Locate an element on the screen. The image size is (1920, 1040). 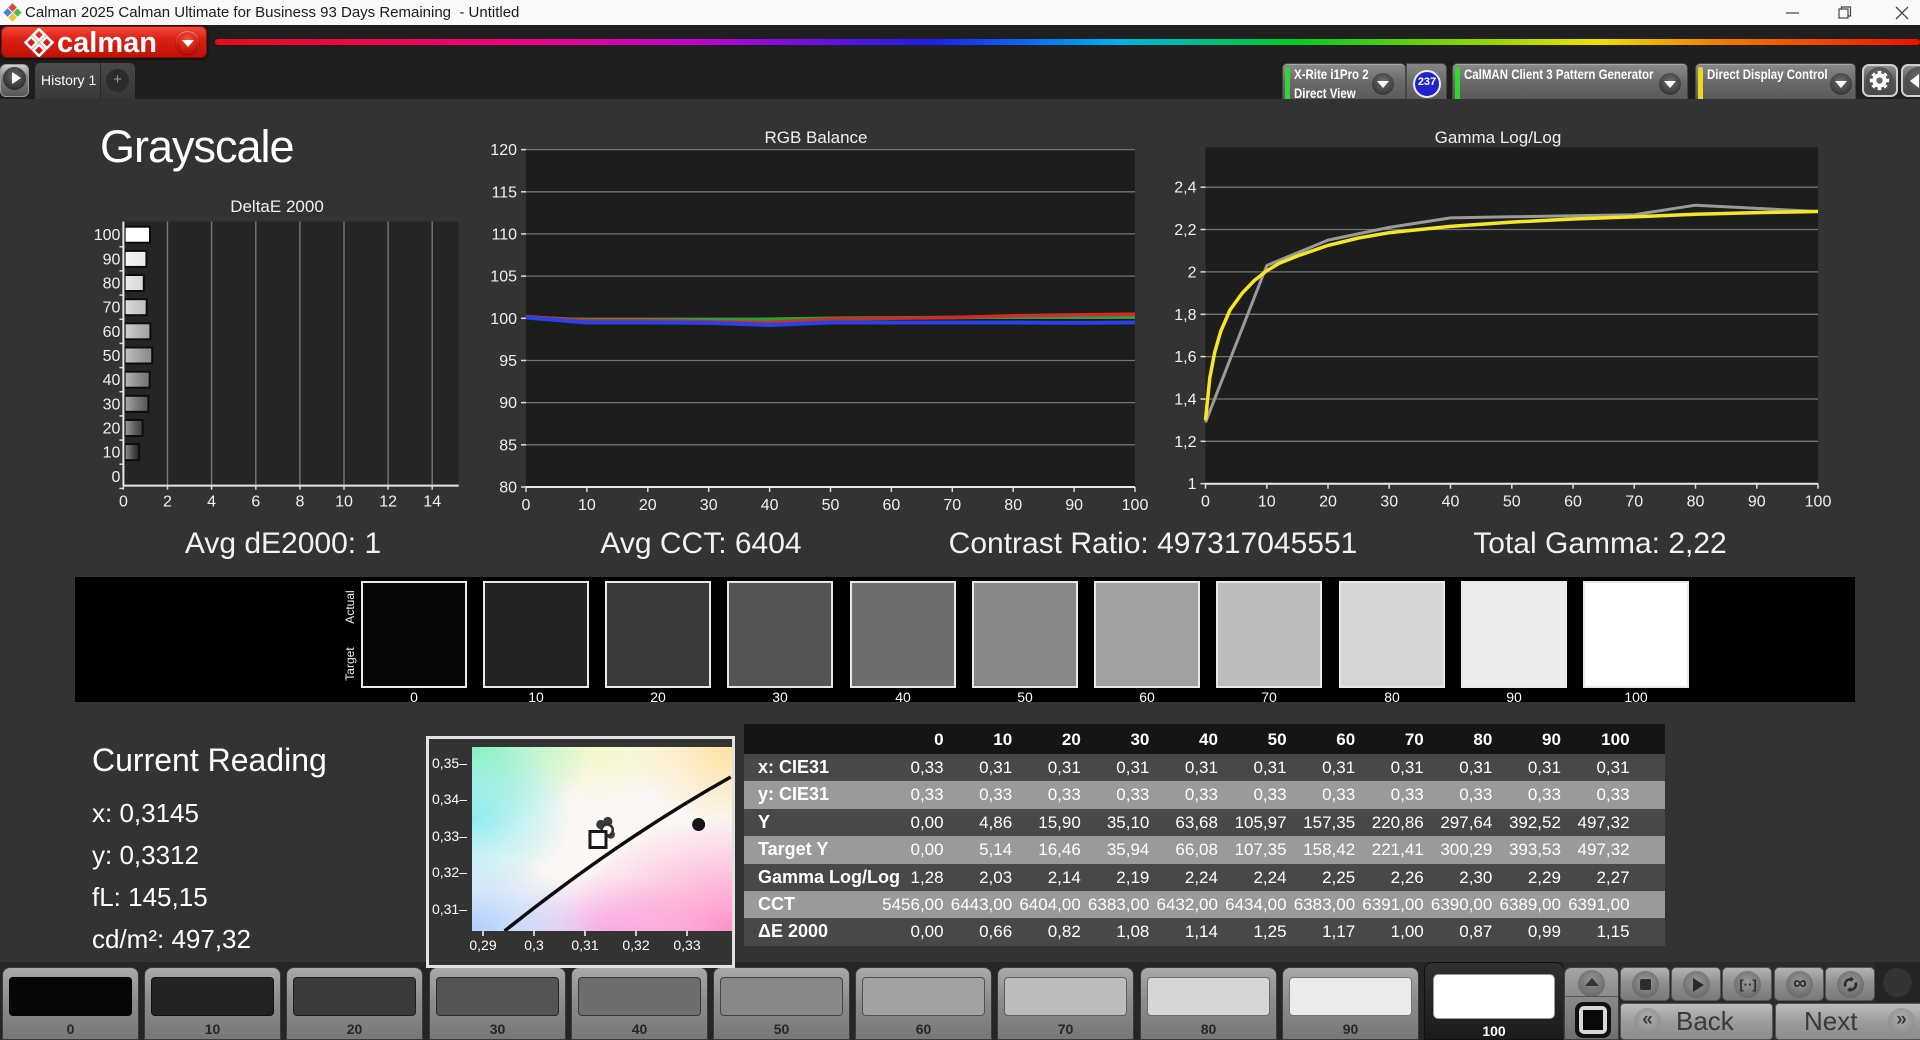
svg-text: 115 is located at coordinates (504, 192).